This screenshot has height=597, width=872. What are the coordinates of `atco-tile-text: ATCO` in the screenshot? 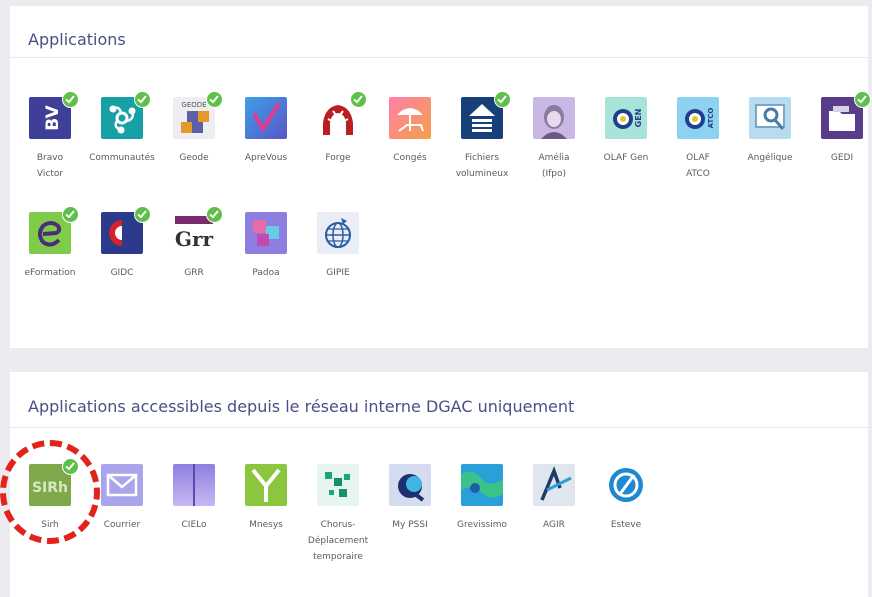 It's located at (711, 118).